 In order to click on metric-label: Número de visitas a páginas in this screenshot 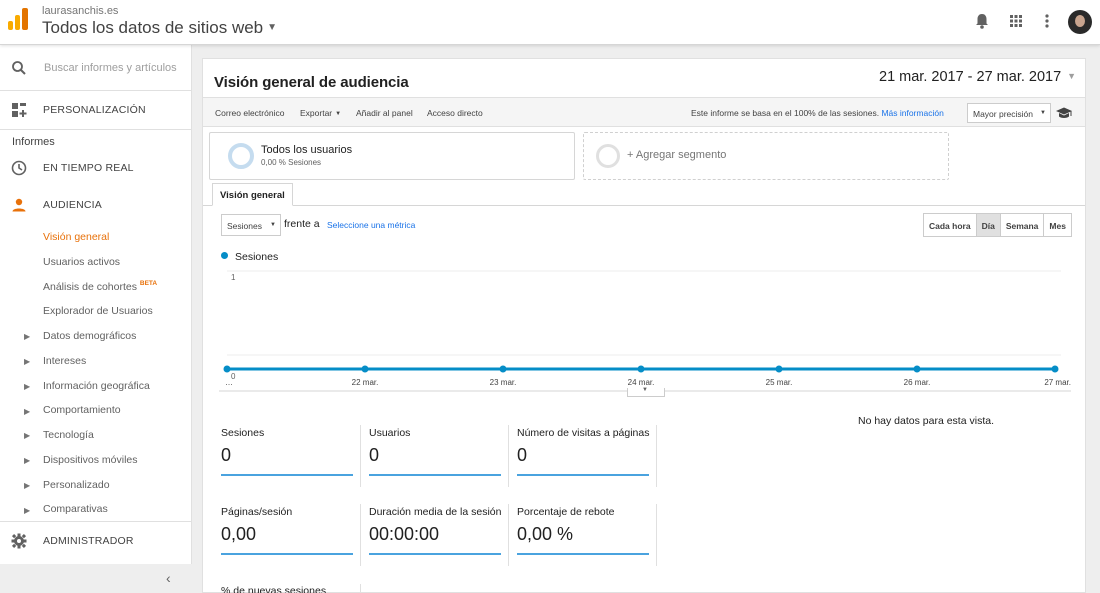, I will do `click(583, 433)`.